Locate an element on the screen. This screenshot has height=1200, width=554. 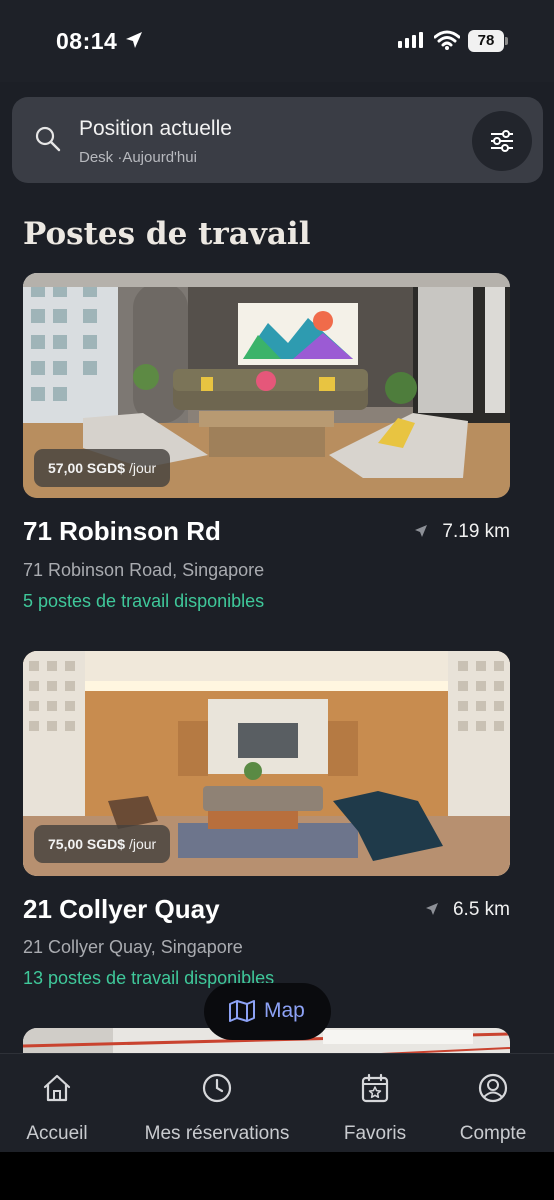
price-badge: 57,00 SGD$ /jour is located at coordinates (102, 468).